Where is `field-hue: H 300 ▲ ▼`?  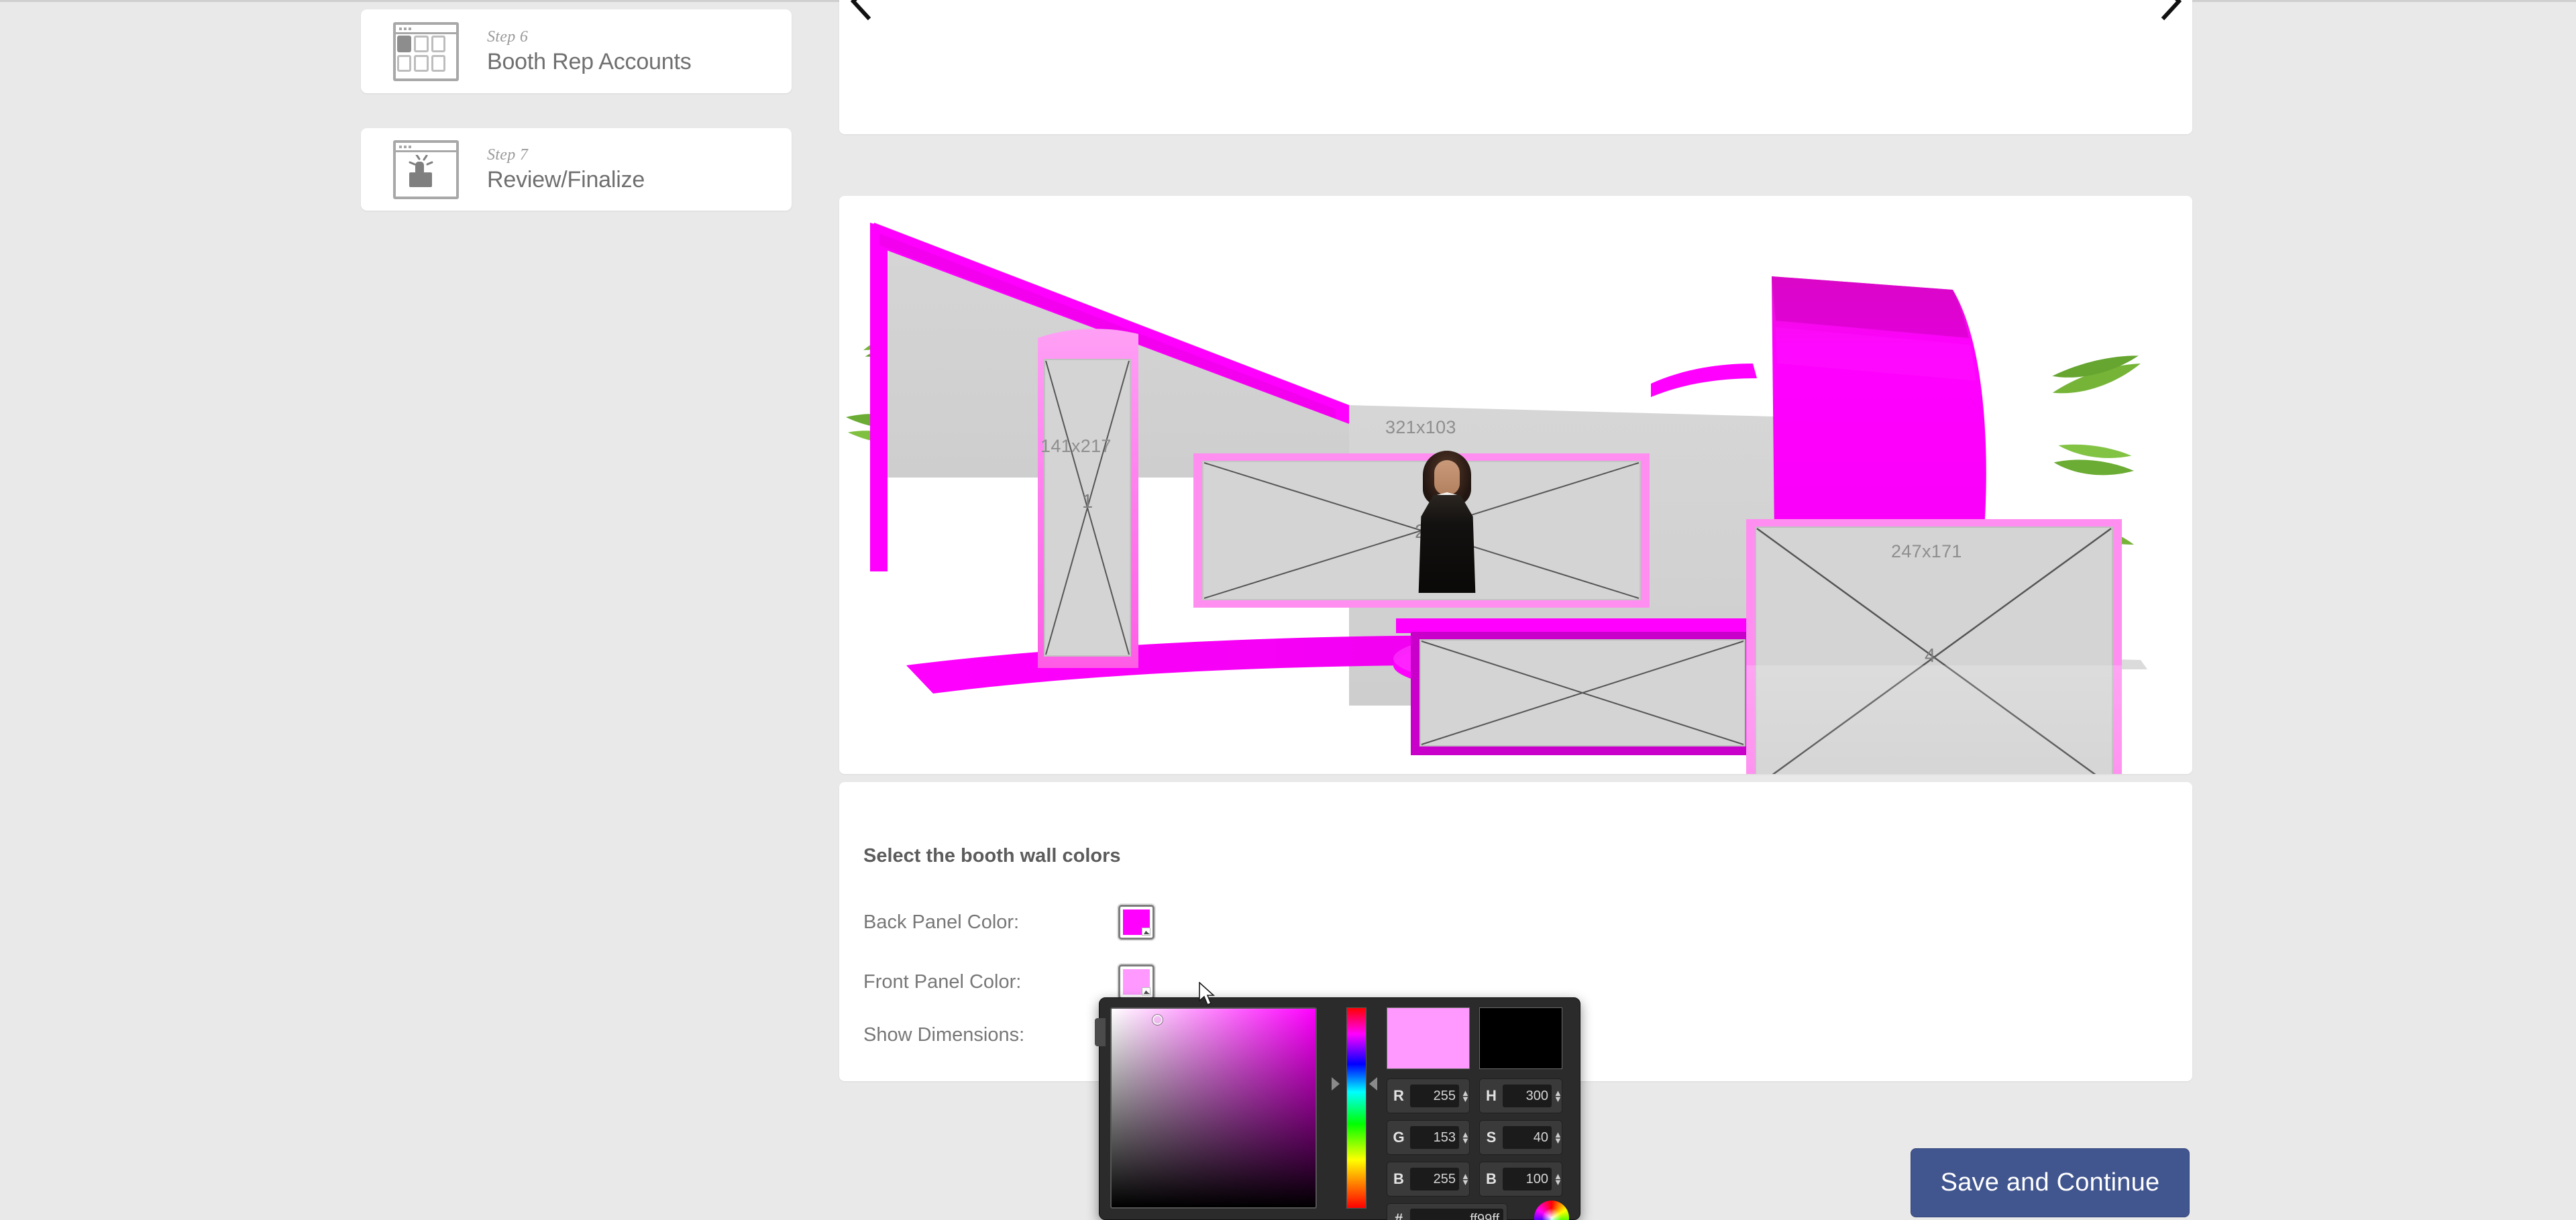 field-hue: H 300 ▲ ▼ is located at coordinates (1520, 1095).